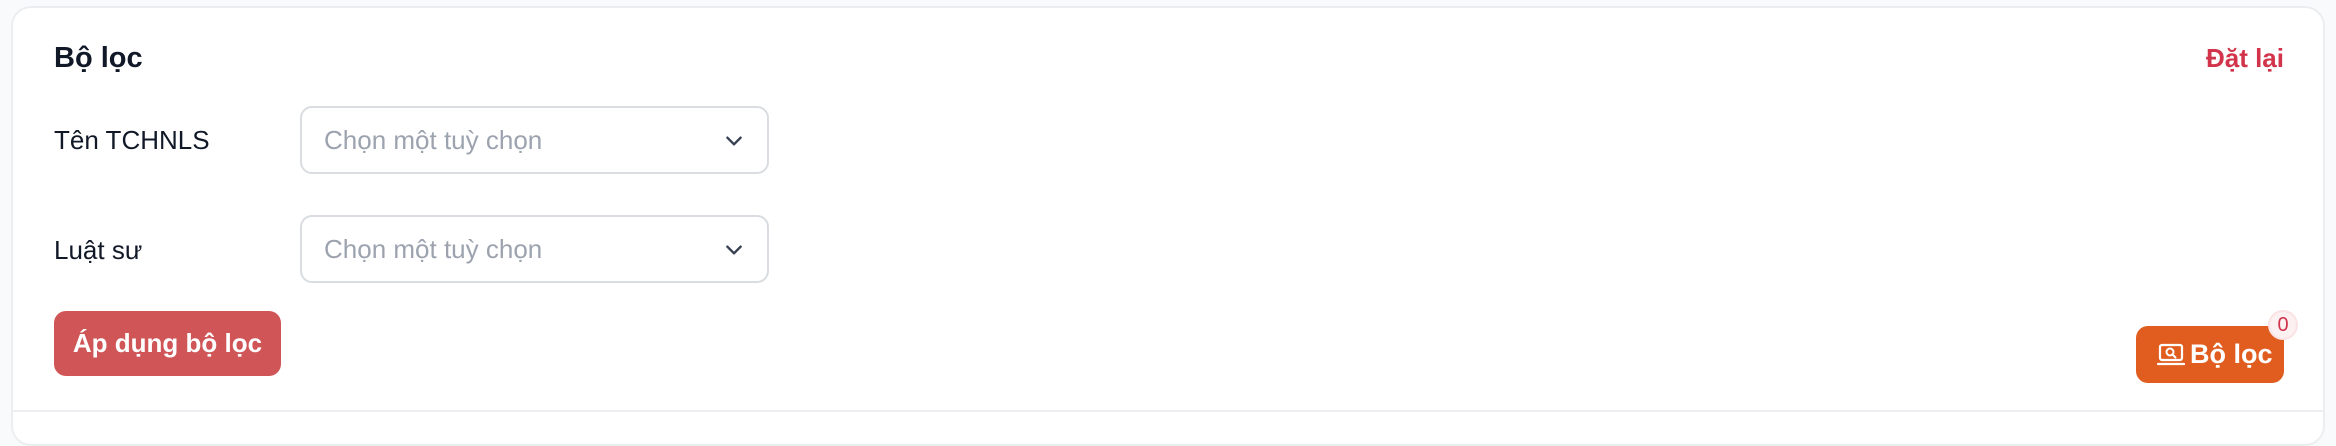  I want to click on filter-toggle-label: Bộ lọc, so click(2231, 354).